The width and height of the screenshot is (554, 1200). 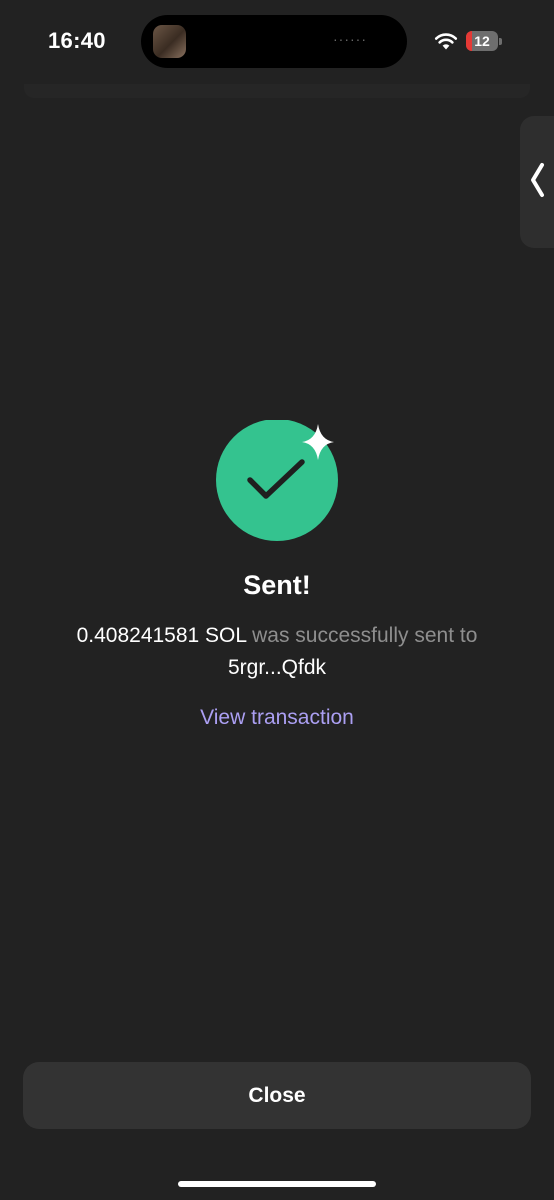 I want to click on side-panel-tab, so click(x=537, y=182).